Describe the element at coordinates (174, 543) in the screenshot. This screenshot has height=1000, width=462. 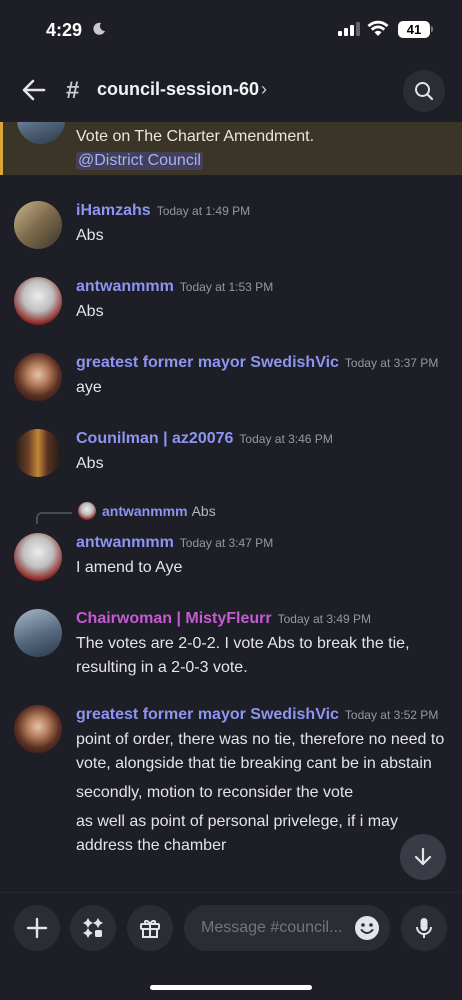
I see `username: antwanmmm Today at 3:47 PM` at that location.